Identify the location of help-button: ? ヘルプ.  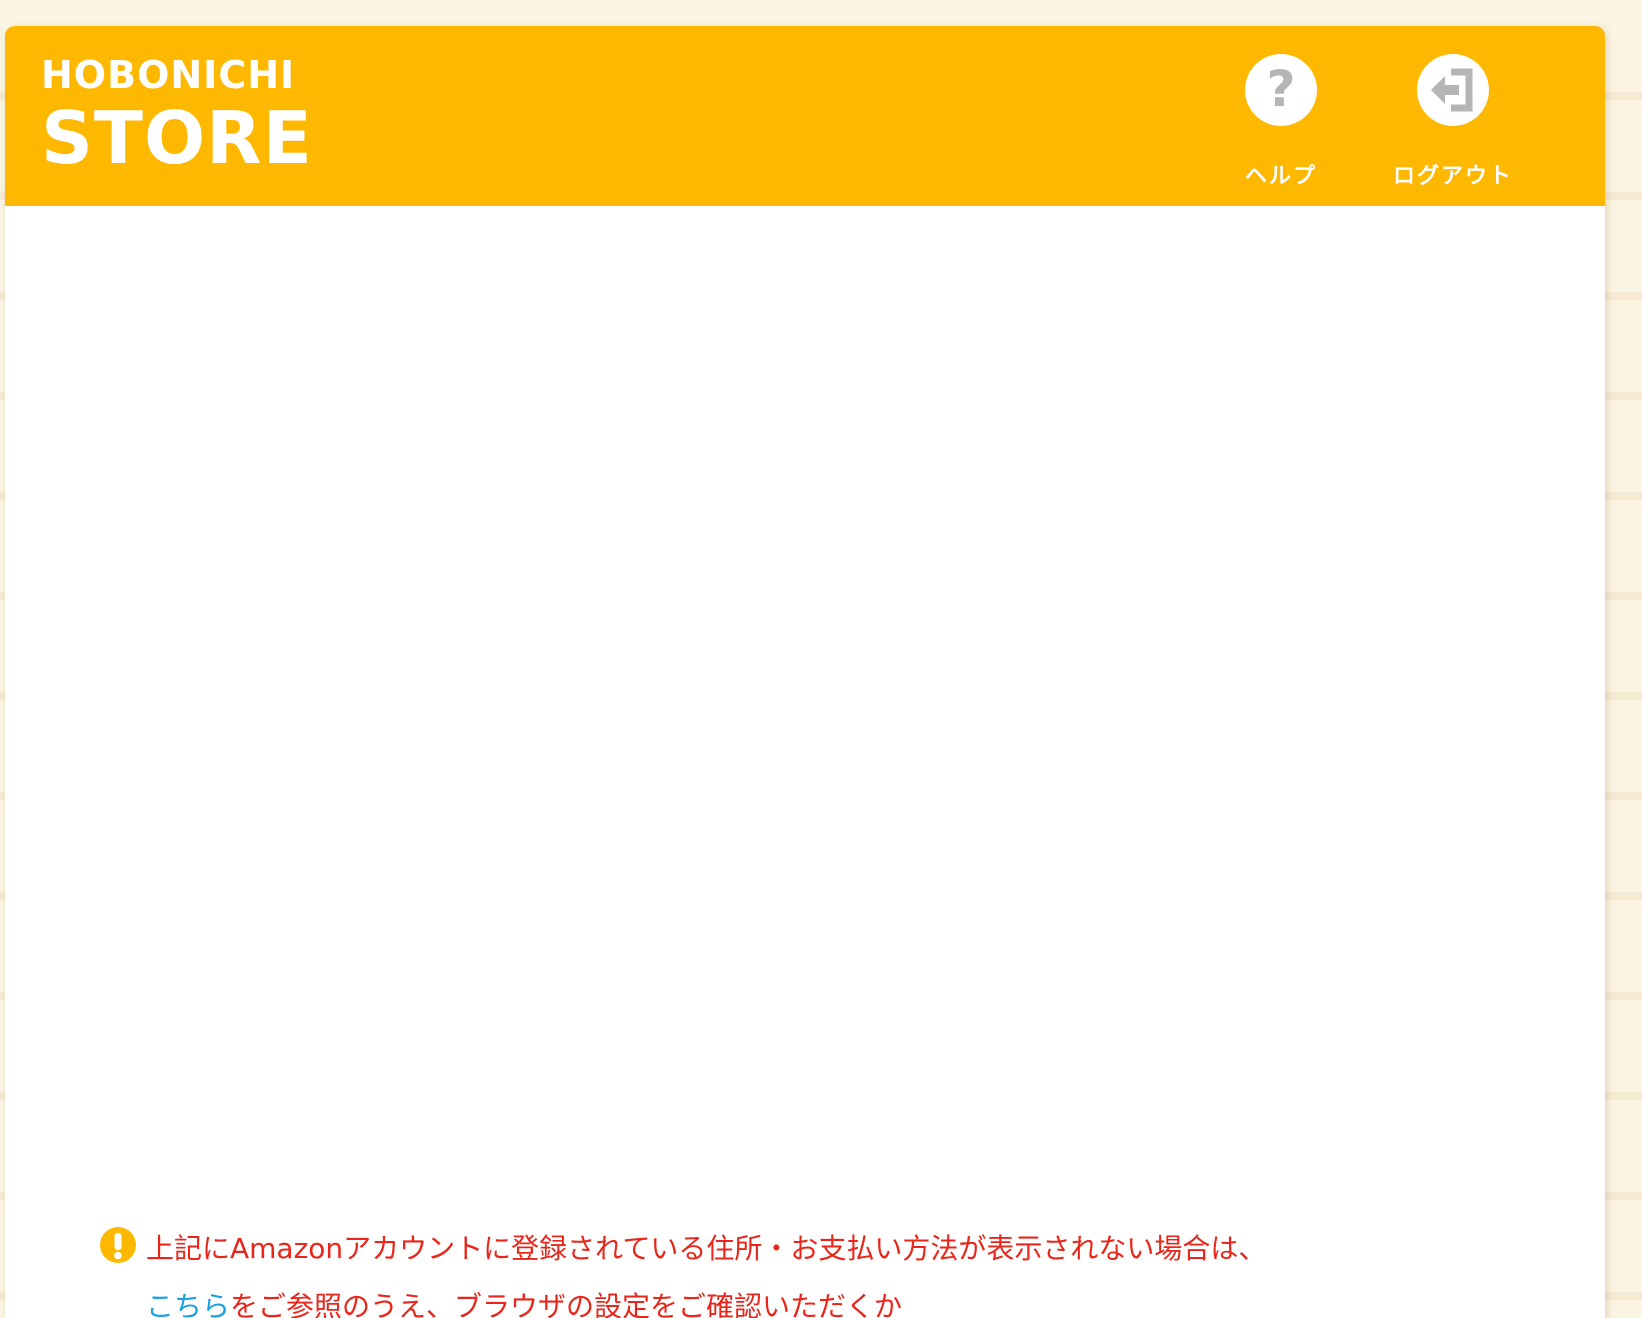
(1281, 124).